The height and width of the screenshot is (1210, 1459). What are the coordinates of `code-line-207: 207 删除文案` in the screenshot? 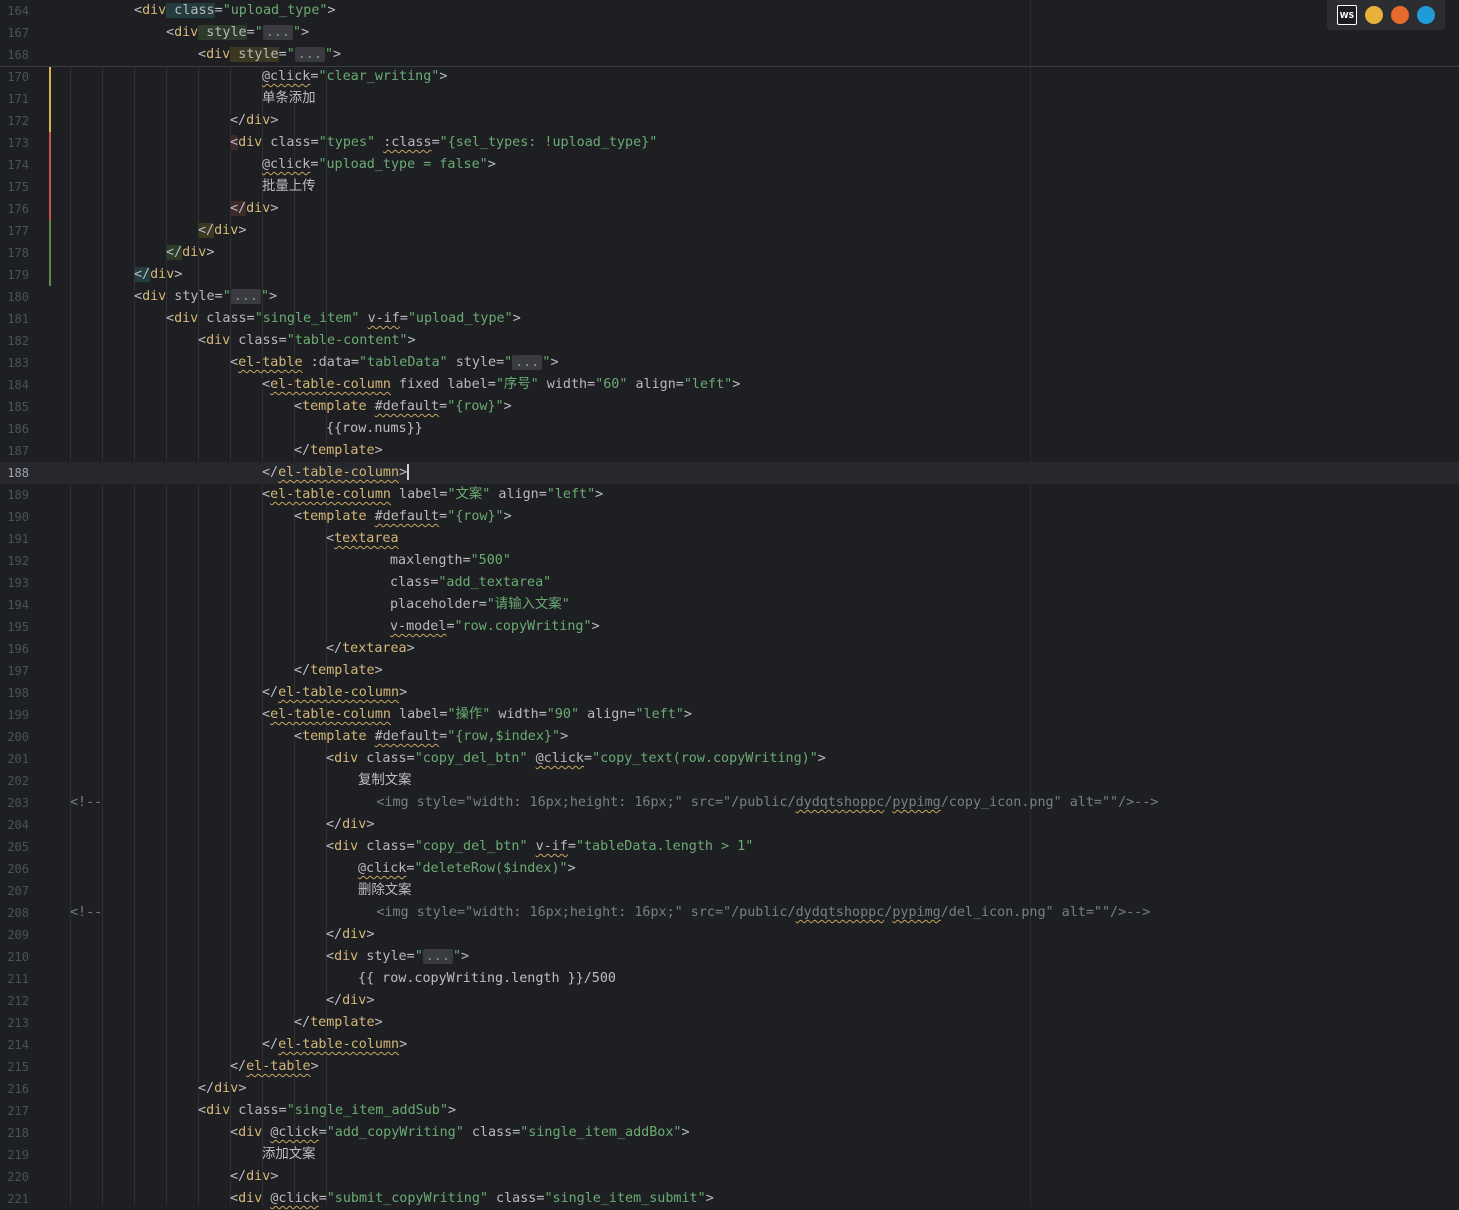 It's located at (729, 891).